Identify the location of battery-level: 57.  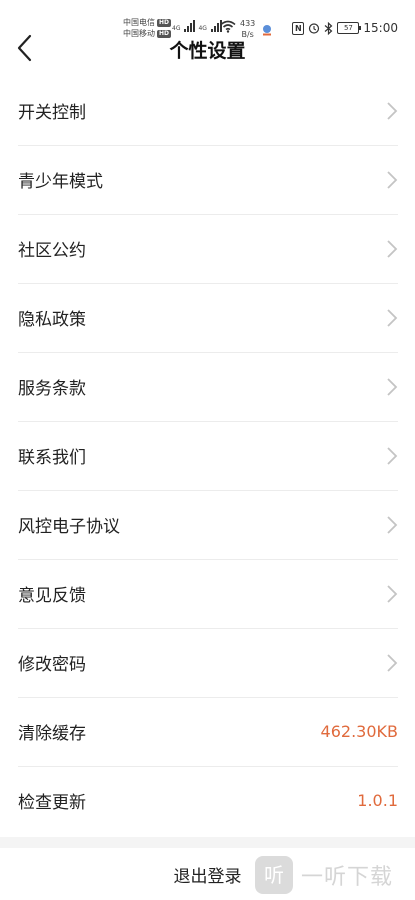
(348, 28).